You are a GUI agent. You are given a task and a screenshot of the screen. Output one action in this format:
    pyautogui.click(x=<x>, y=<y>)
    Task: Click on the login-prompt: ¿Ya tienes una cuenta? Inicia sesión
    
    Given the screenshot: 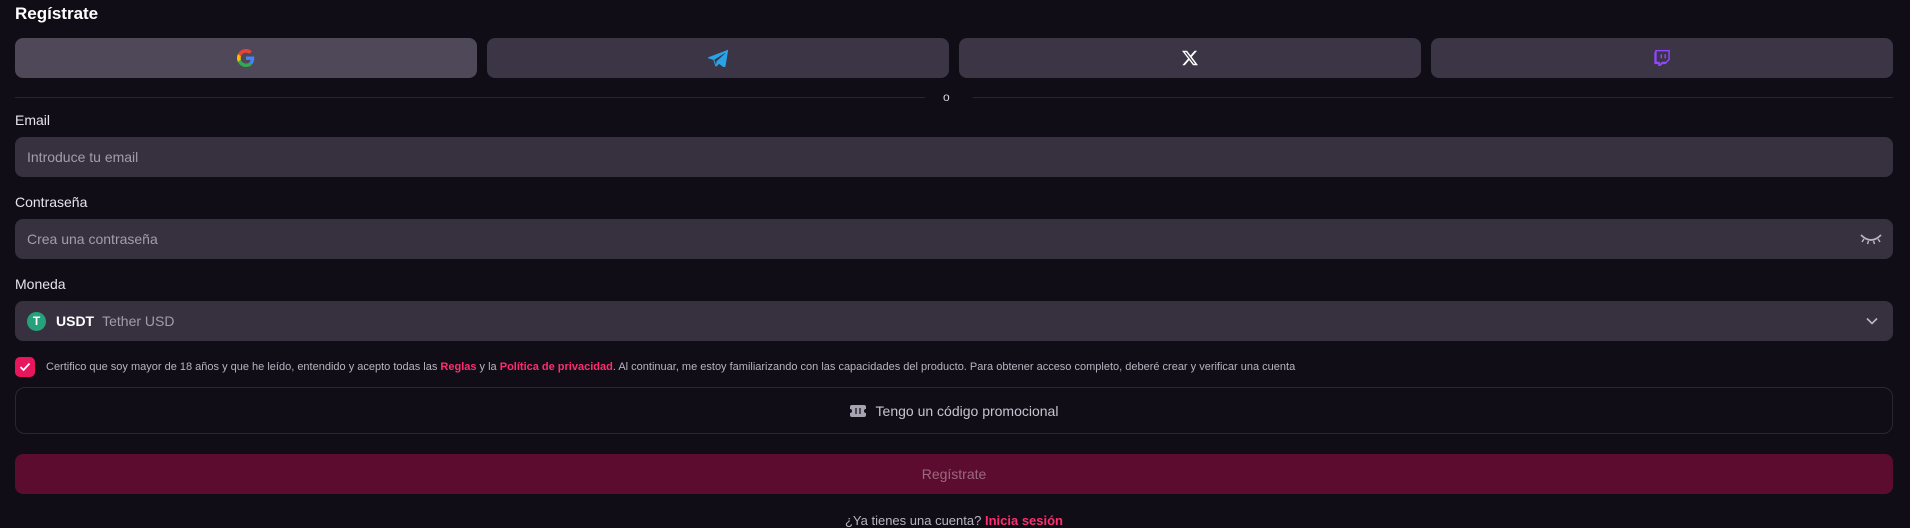 What is the action you would take?
    pyautogui.click(x=954, y=520)
    